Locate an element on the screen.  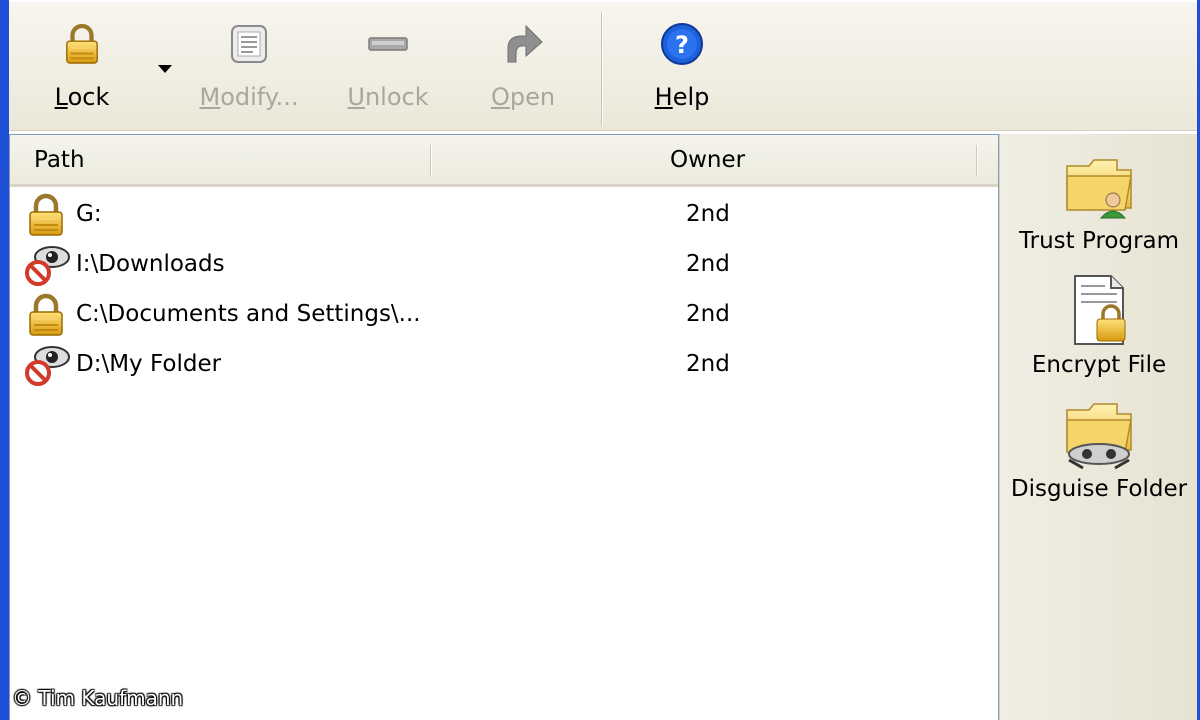
disguised-folder-icon is located at coordinates (1099, 436).